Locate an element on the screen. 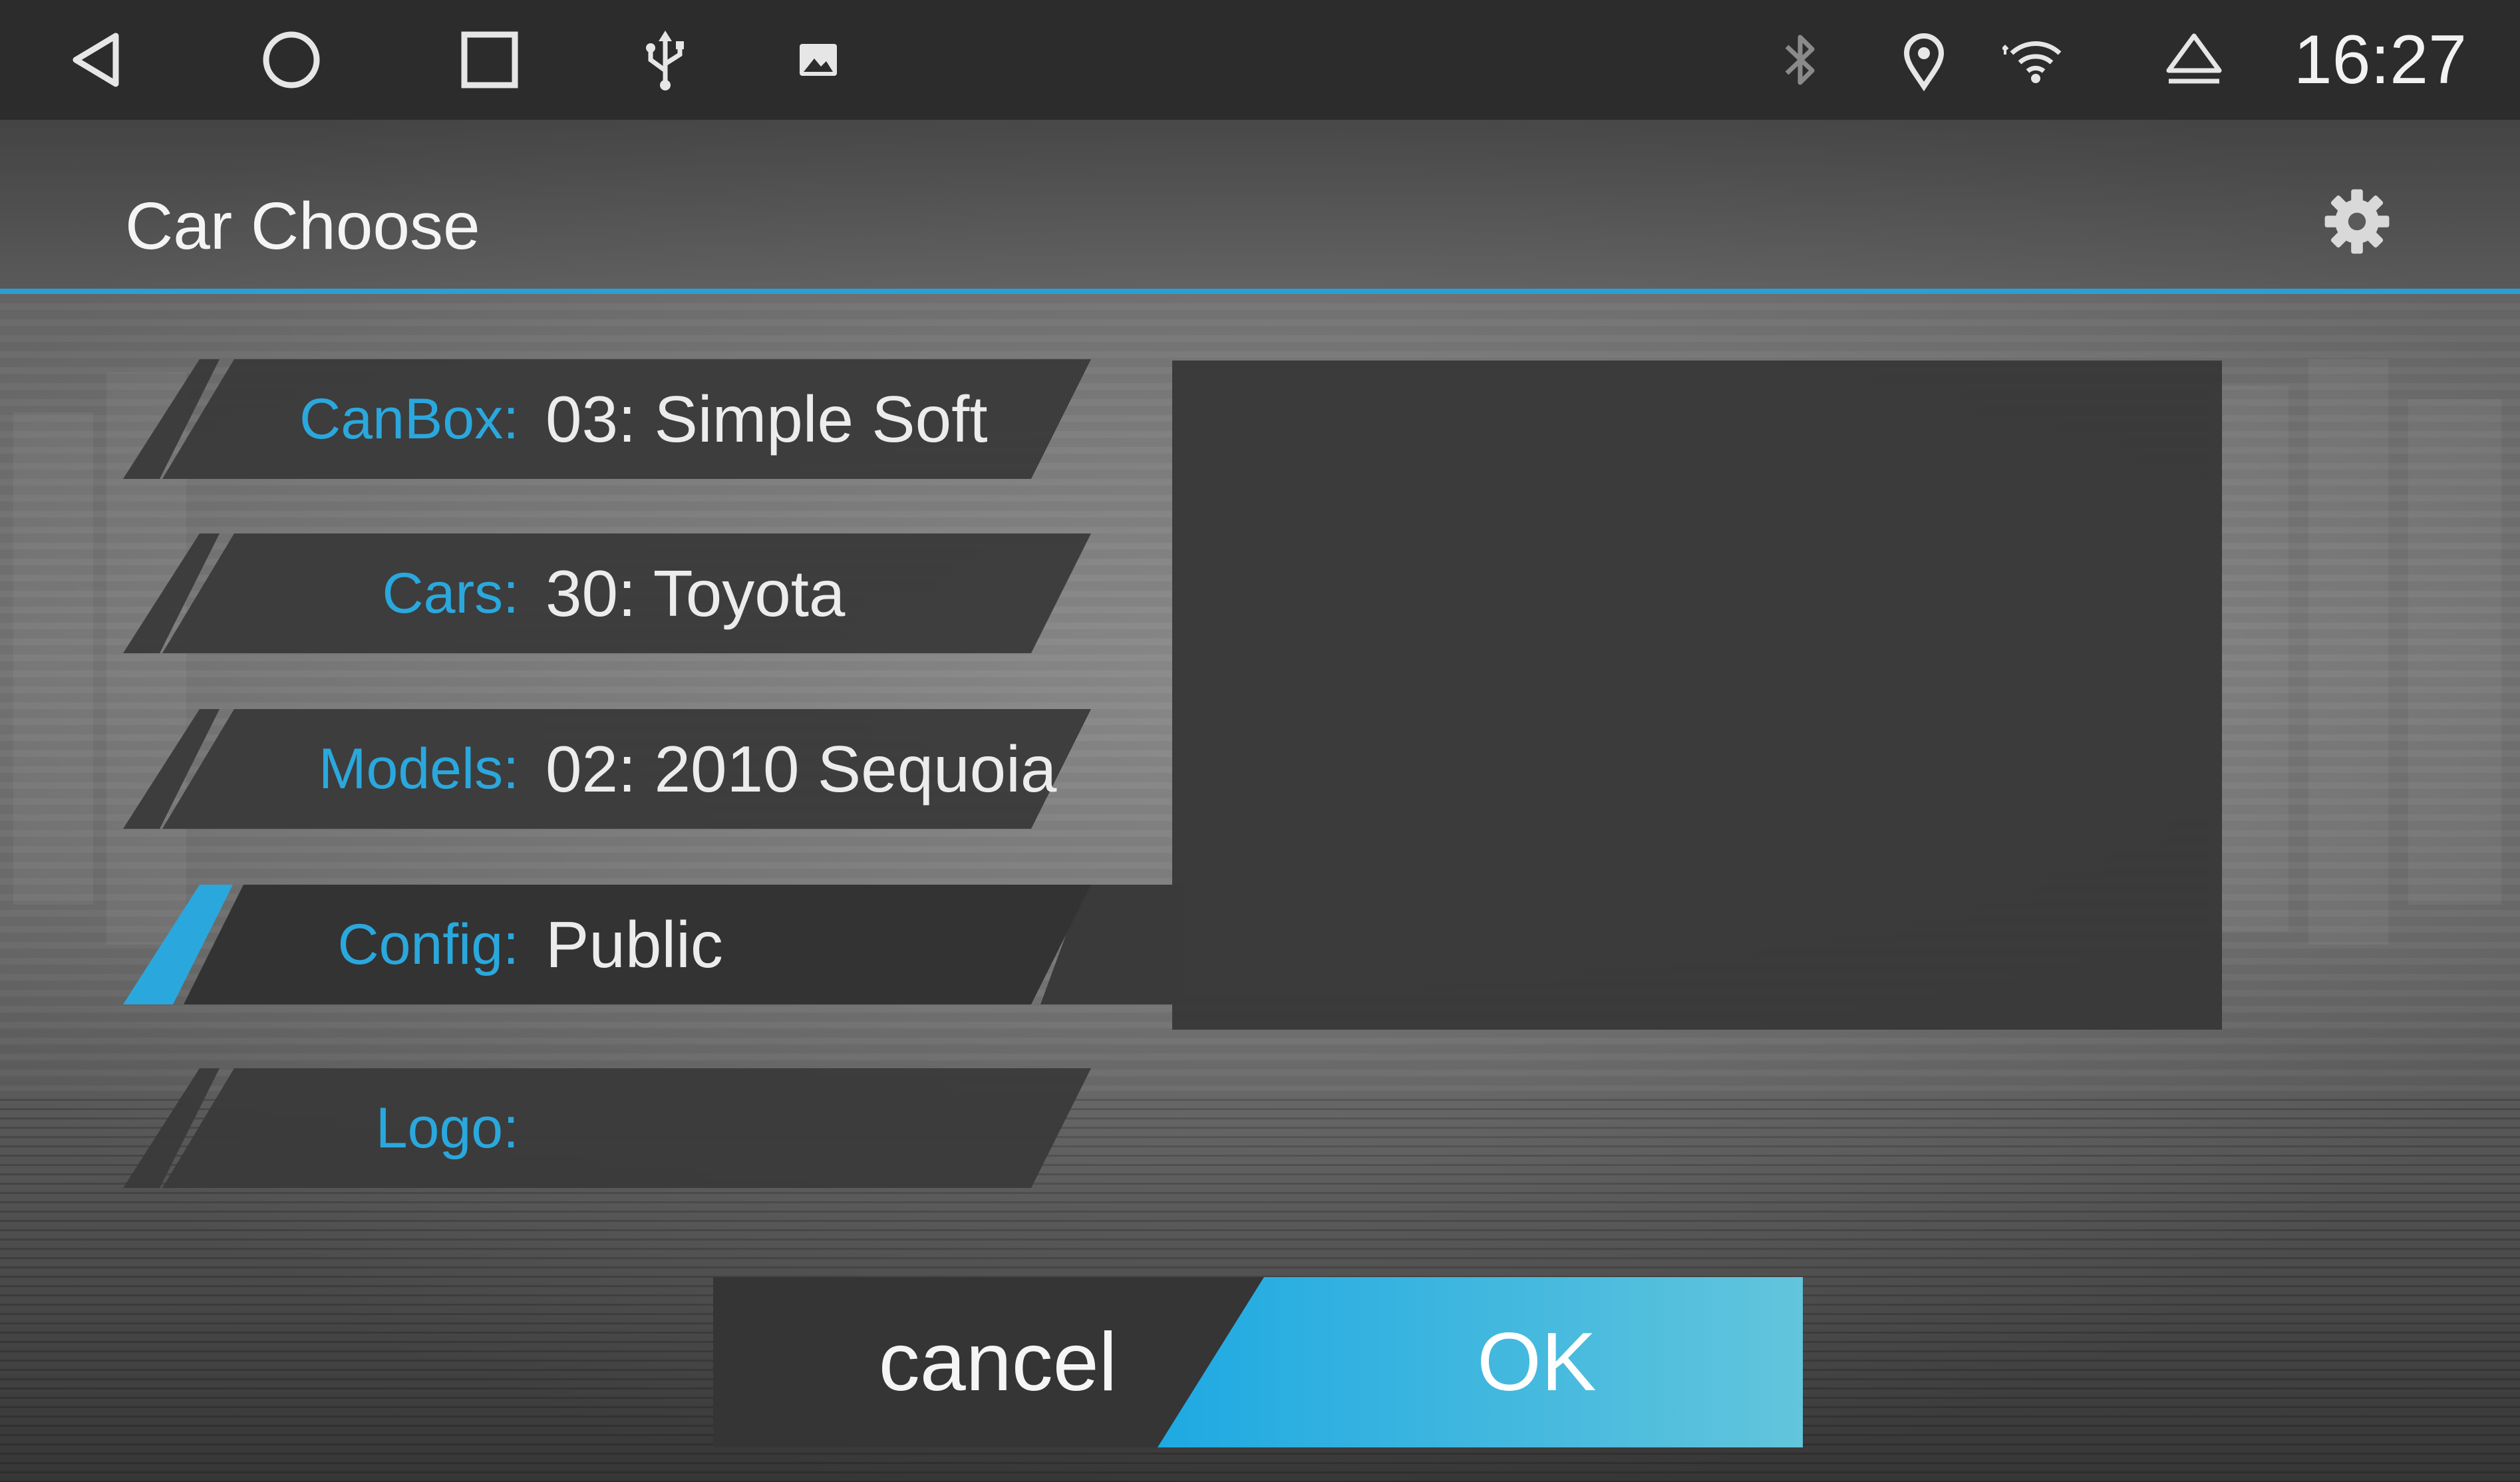 The image size is (2520, 1482). gear-icon is located at coordinates (2357, 221).